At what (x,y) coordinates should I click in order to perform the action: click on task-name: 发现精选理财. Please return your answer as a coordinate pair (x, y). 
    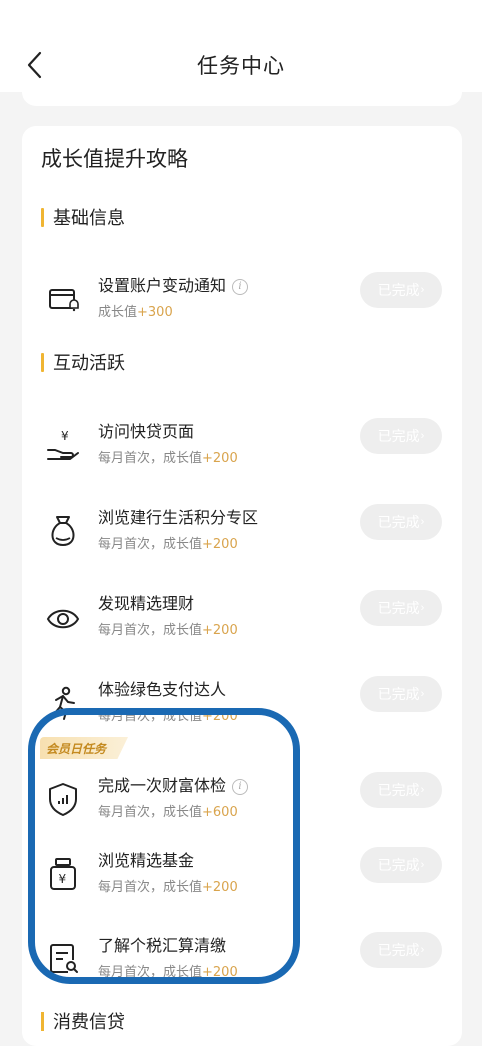
    Looking at the image, I should click on (146, 603).